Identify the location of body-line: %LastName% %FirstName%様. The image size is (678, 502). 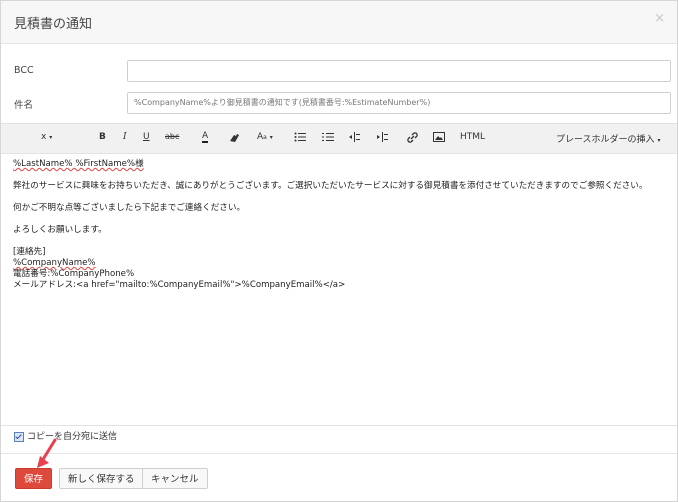
(78, 164).